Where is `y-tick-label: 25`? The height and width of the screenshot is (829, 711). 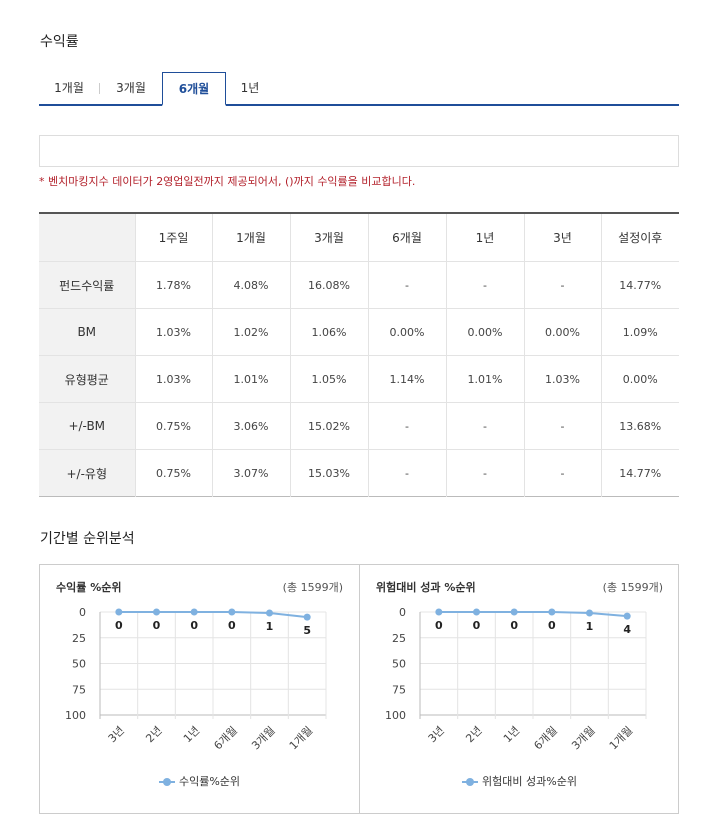 y-tick-label: 25 is located at coordinates (399, 638).